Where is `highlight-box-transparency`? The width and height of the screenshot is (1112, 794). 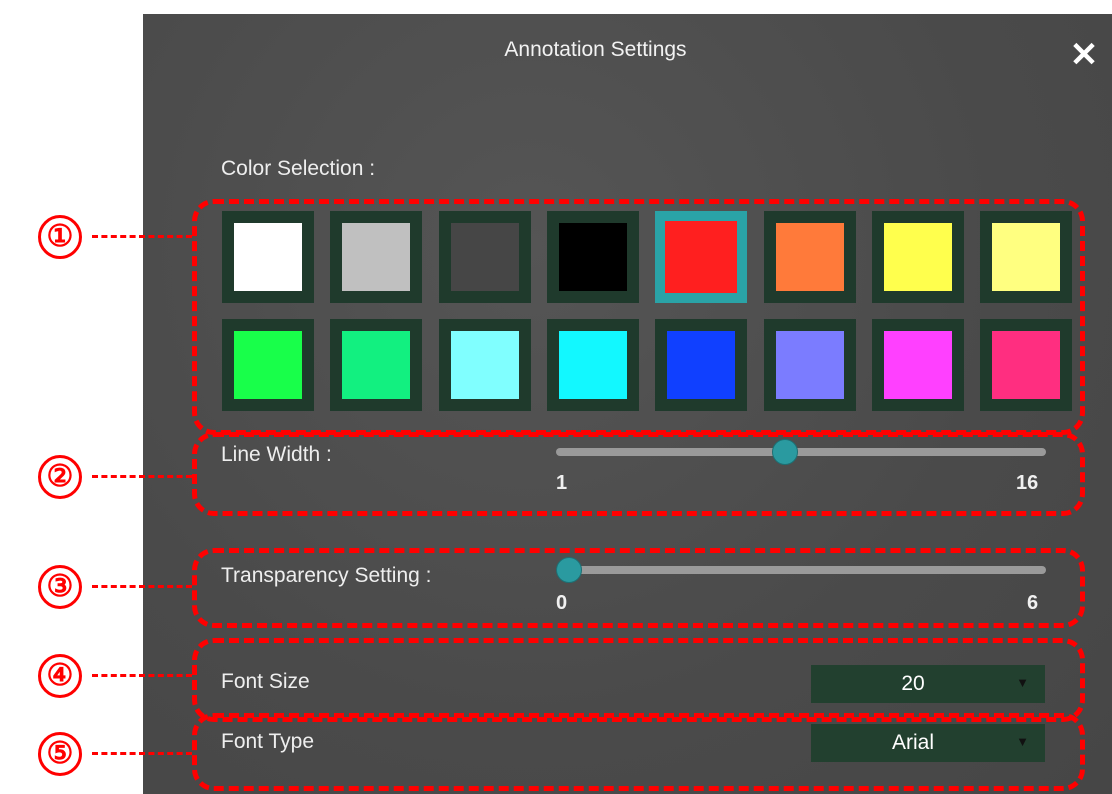
highlight-box-transparency is located at coordinates (638, 588).